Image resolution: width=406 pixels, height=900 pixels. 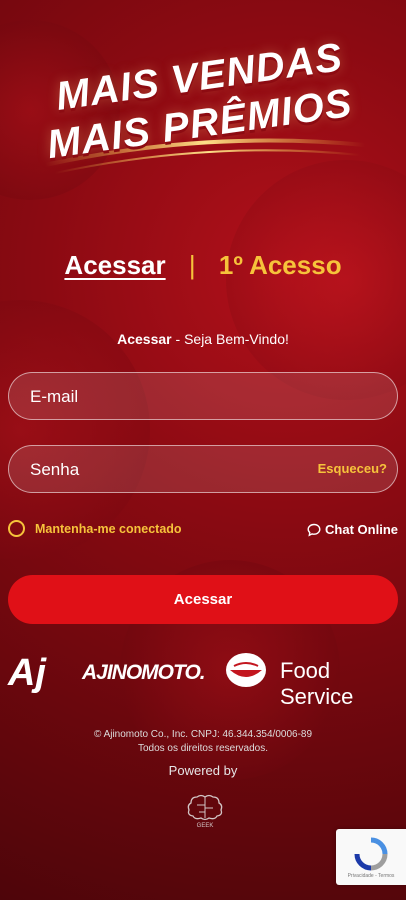 I want to click on food-service-bowl-icon, so click(x=246, y=670).